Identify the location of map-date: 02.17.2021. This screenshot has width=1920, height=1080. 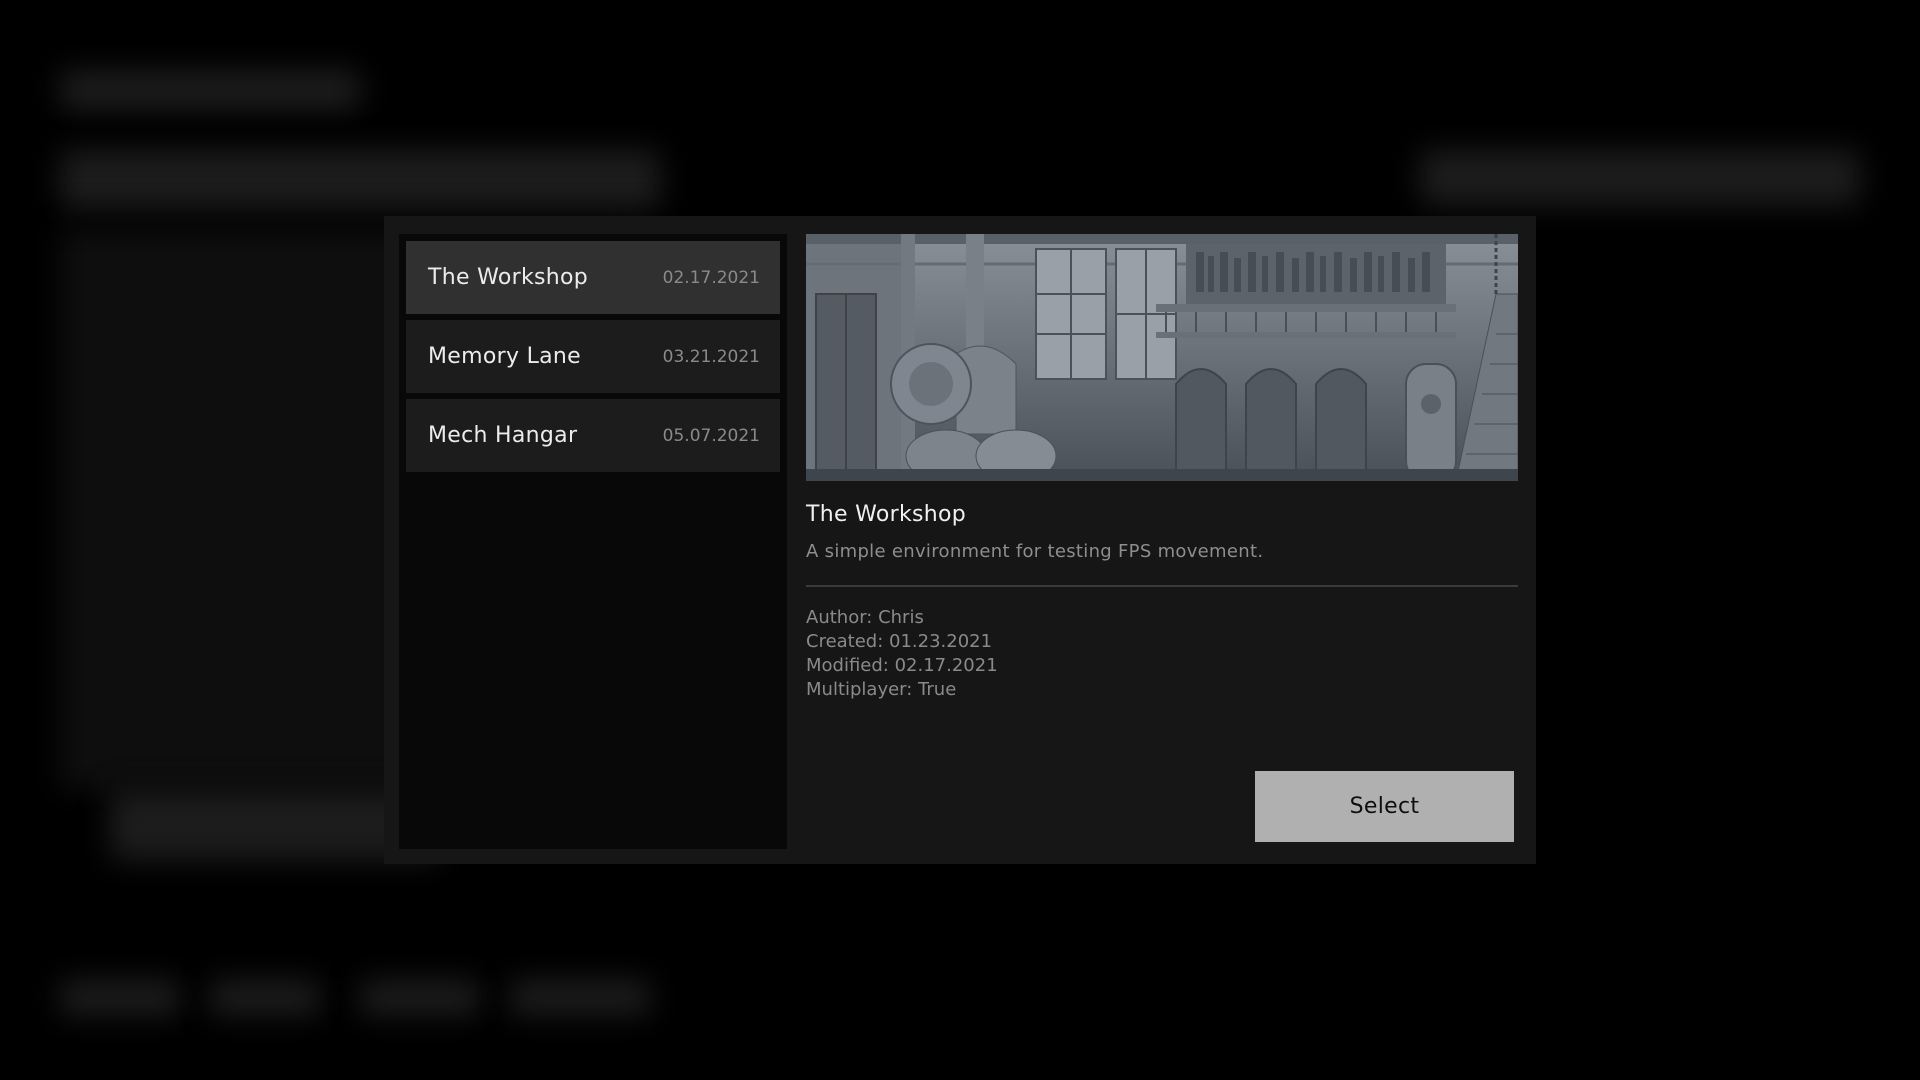
(711, 277).